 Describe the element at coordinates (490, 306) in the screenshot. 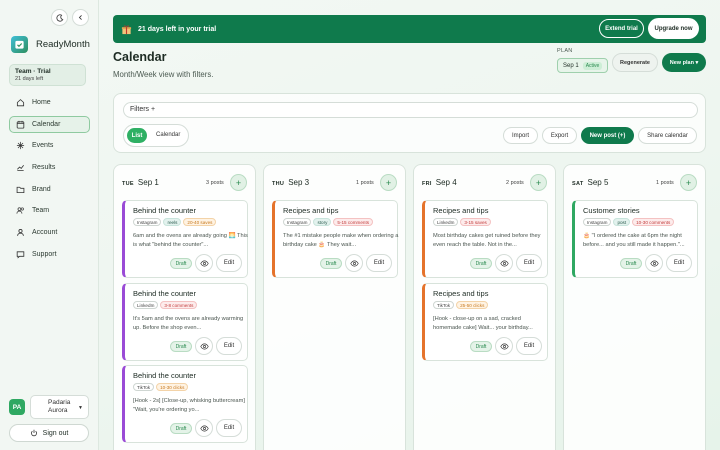

I see `post-tags: TikTok 25-50 clicks` at that location.